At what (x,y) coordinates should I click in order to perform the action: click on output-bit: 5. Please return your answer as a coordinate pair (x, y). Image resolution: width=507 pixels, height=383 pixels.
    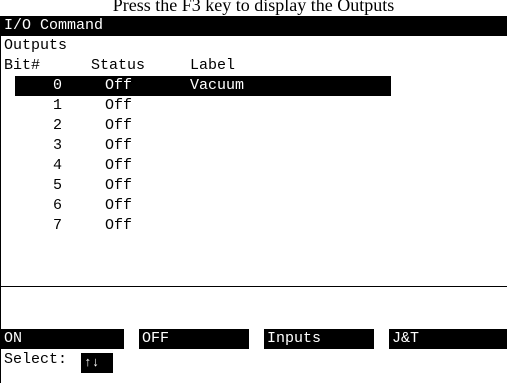
    Looking at the image, I should click on (57, 185).